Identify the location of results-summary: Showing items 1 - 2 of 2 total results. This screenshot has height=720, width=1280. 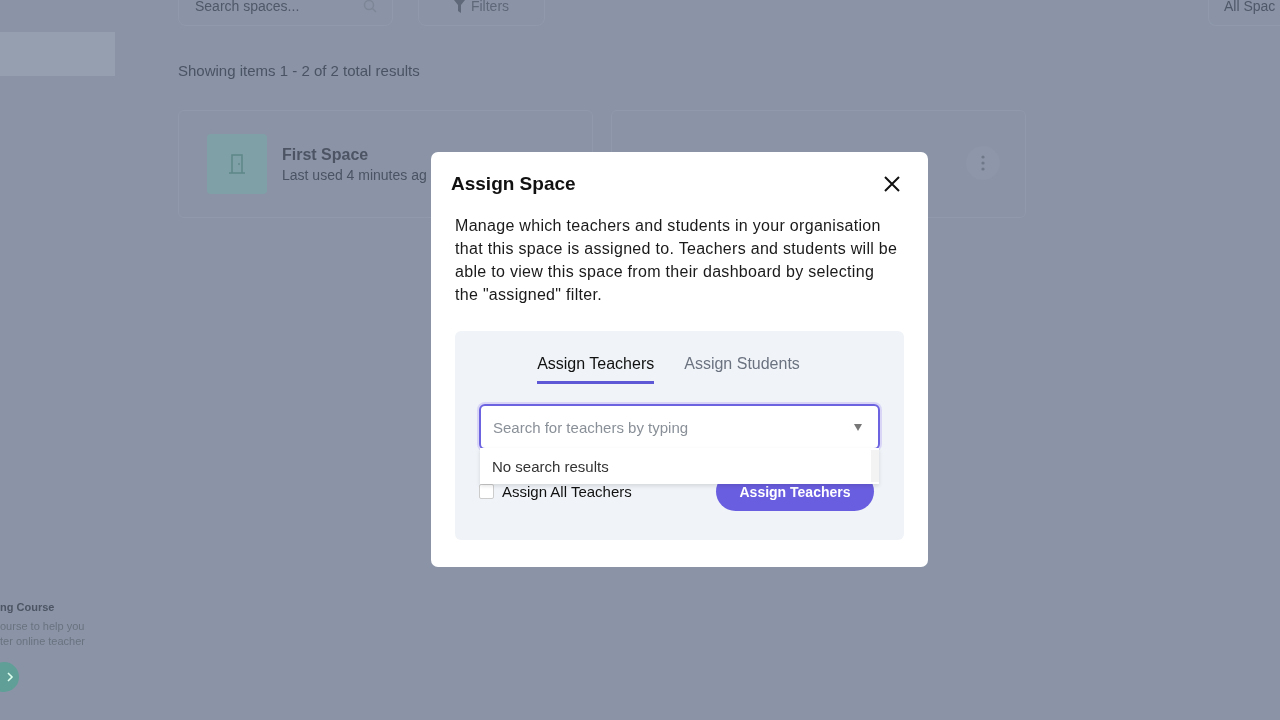
(299, 70).